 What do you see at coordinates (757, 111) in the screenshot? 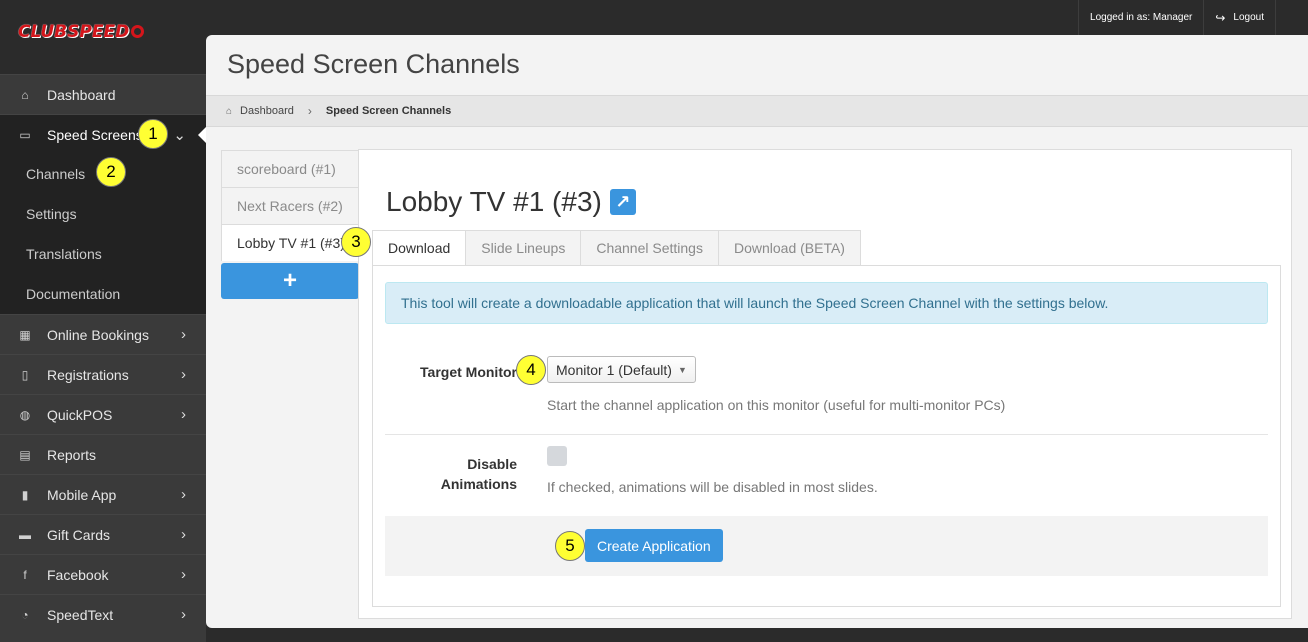
I see `breadcrumb: ⌂ Dashboard › Speed Screen Channels` at bounding box center [757, 111].